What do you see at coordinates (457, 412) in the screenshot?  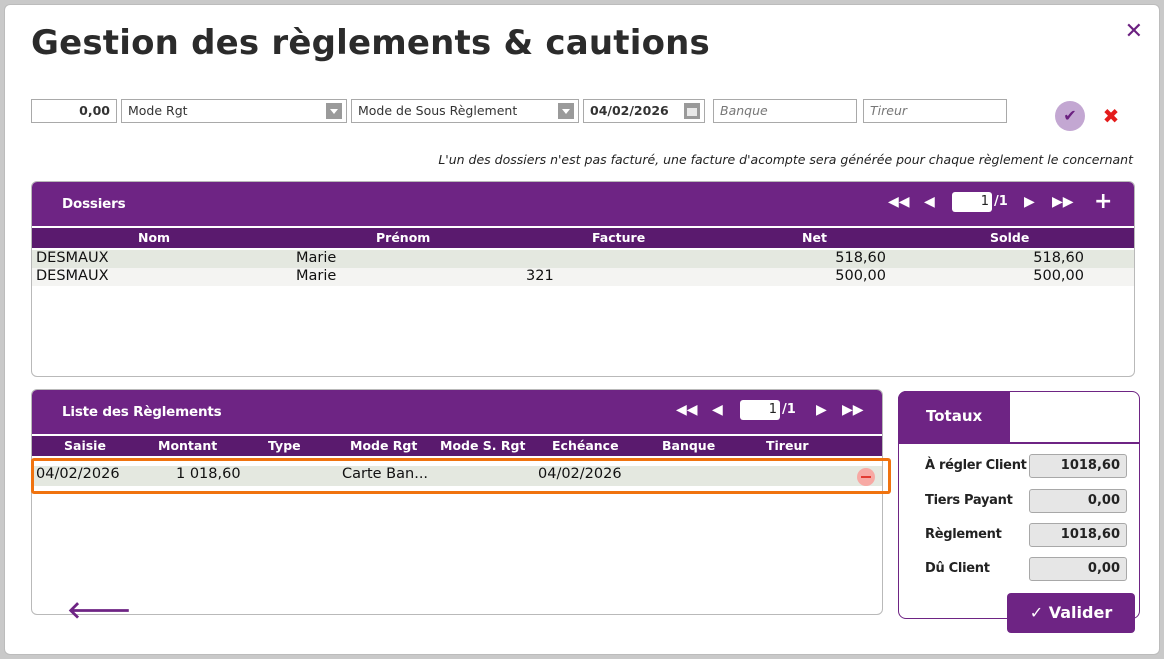 I see `reglements-header: Liste des Règlements ◀◀ ◀ 1 /1 ▶ ▶▶` at bounding box center [457, 412].